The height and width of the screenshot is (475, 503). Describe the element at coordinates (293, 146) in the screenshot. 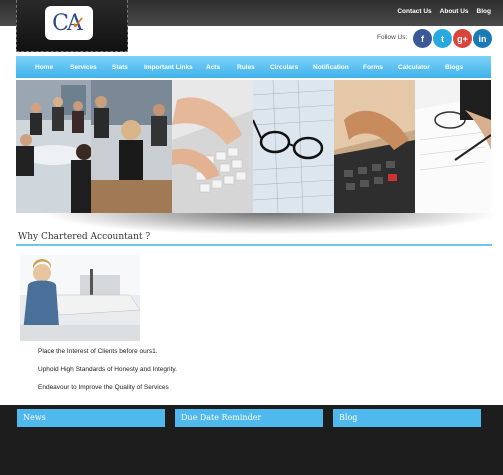

I see `banner-glasses-chart-photo` at that location.